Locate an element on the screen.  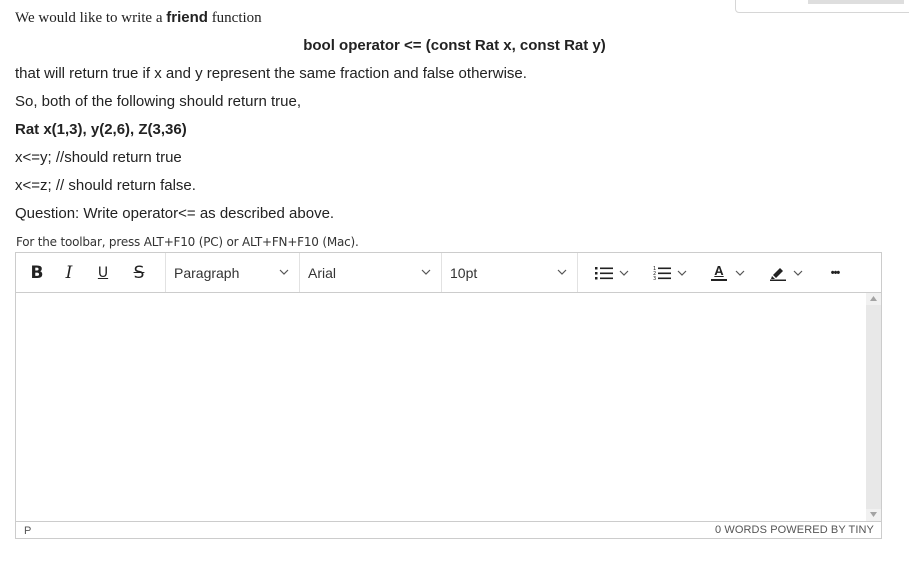
text-color-letter: A is located at coordinates (719, 270).